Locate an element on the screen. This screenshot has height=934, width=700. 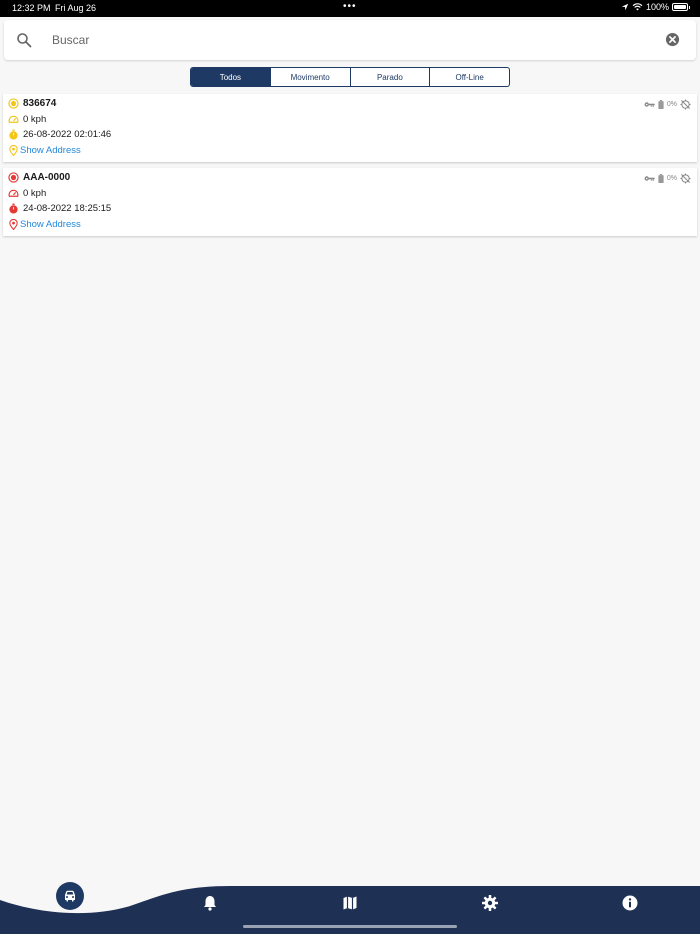
search-bar is located at coordinates (350, 40).